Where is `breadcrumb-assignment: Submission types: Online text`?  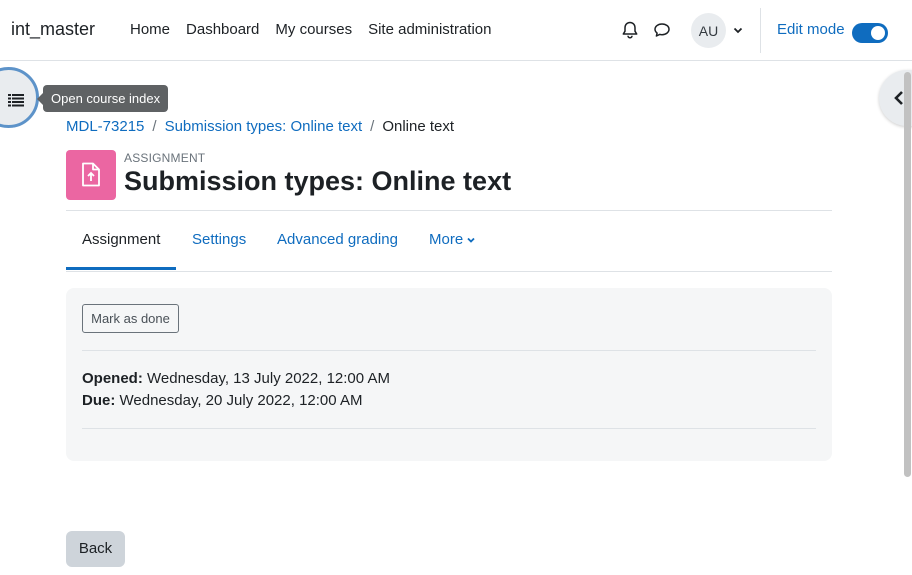 breadcrumb-assignment: Submission types: Online text is located at coordinates (264, 126).